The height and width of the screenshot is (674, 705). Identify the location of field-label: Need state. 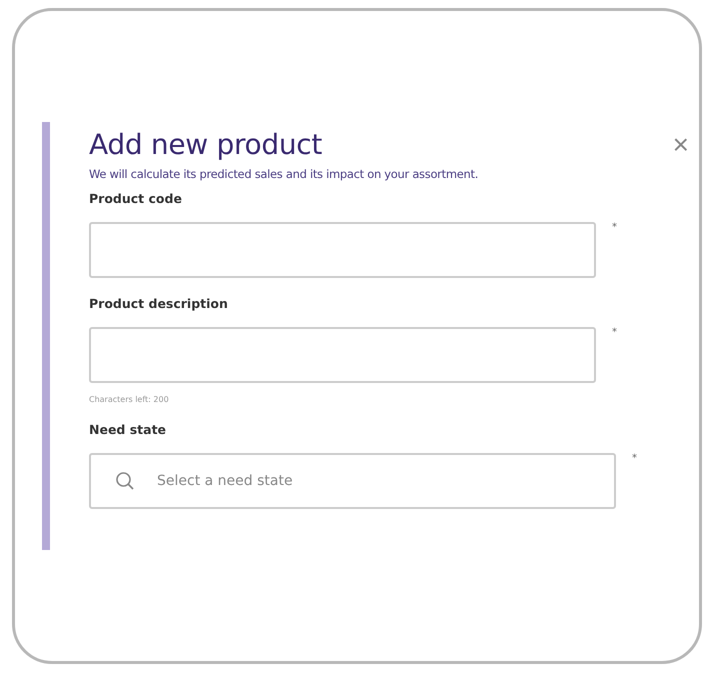
(128, 429).